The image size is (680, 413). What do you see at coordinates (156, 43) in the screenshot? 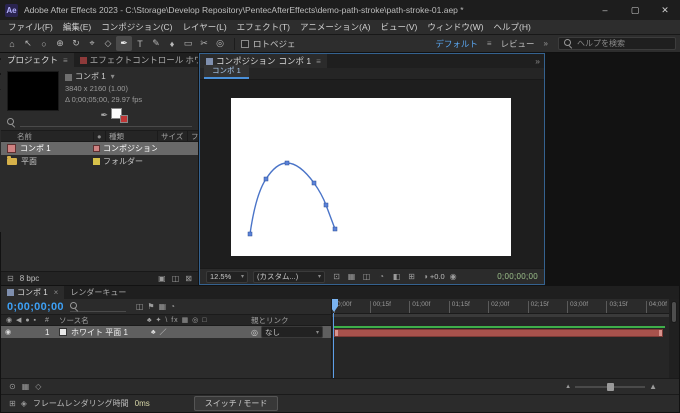
I see `tool-icon: ✎` at bounding box center [156, 43].